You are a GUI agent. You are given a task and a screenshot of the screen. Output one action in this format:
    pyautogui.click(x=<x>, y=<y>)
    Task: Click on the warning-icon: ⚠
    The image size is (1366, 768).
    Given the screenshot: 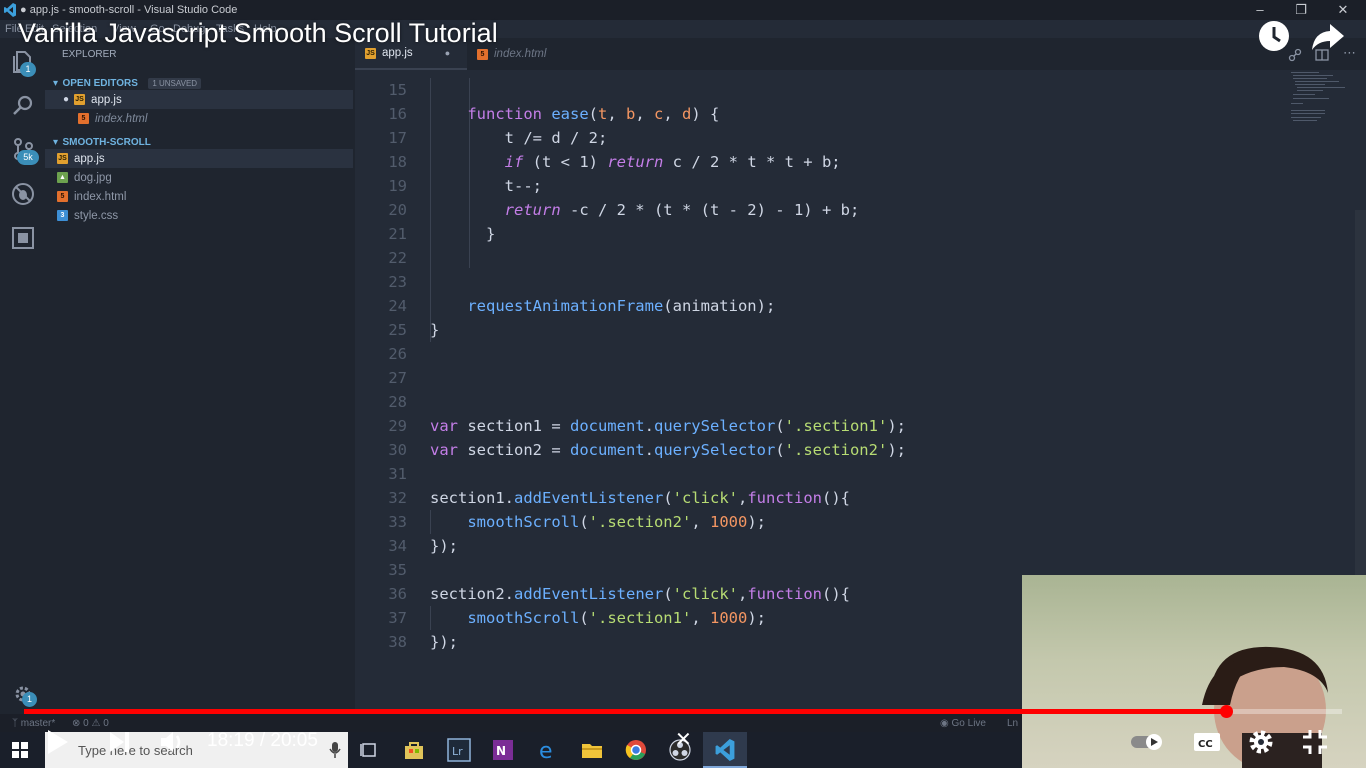 What is the action you would take?
    pyautogui.click(x=97, y=723)
    